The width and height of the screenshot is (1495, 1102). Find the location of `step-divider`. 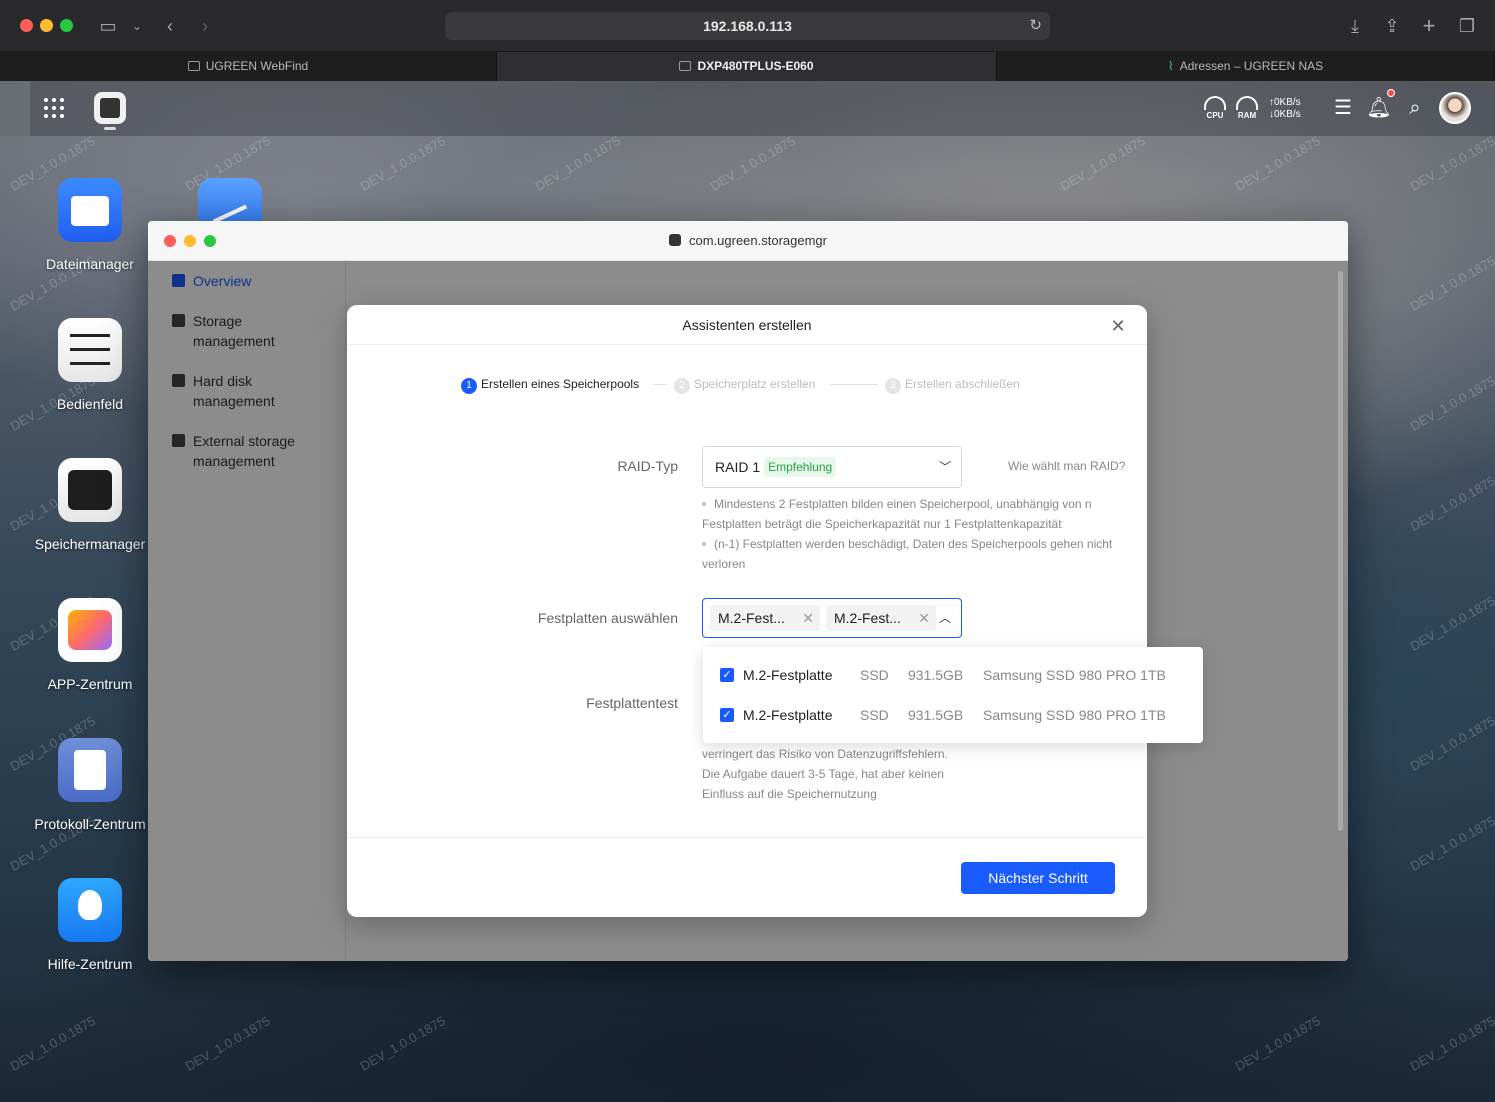

step-divider is located at coordinates (854, 384).